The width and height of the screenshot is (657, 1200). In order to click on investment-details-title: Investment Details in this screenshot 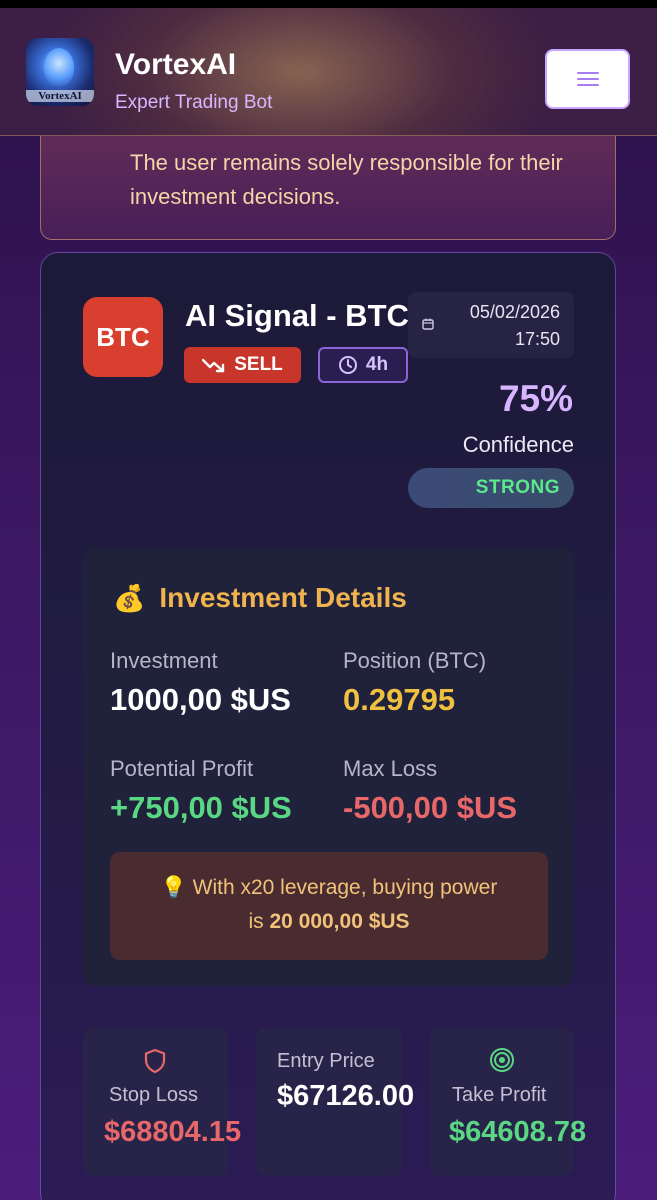, I will do `click(283, 597)`.